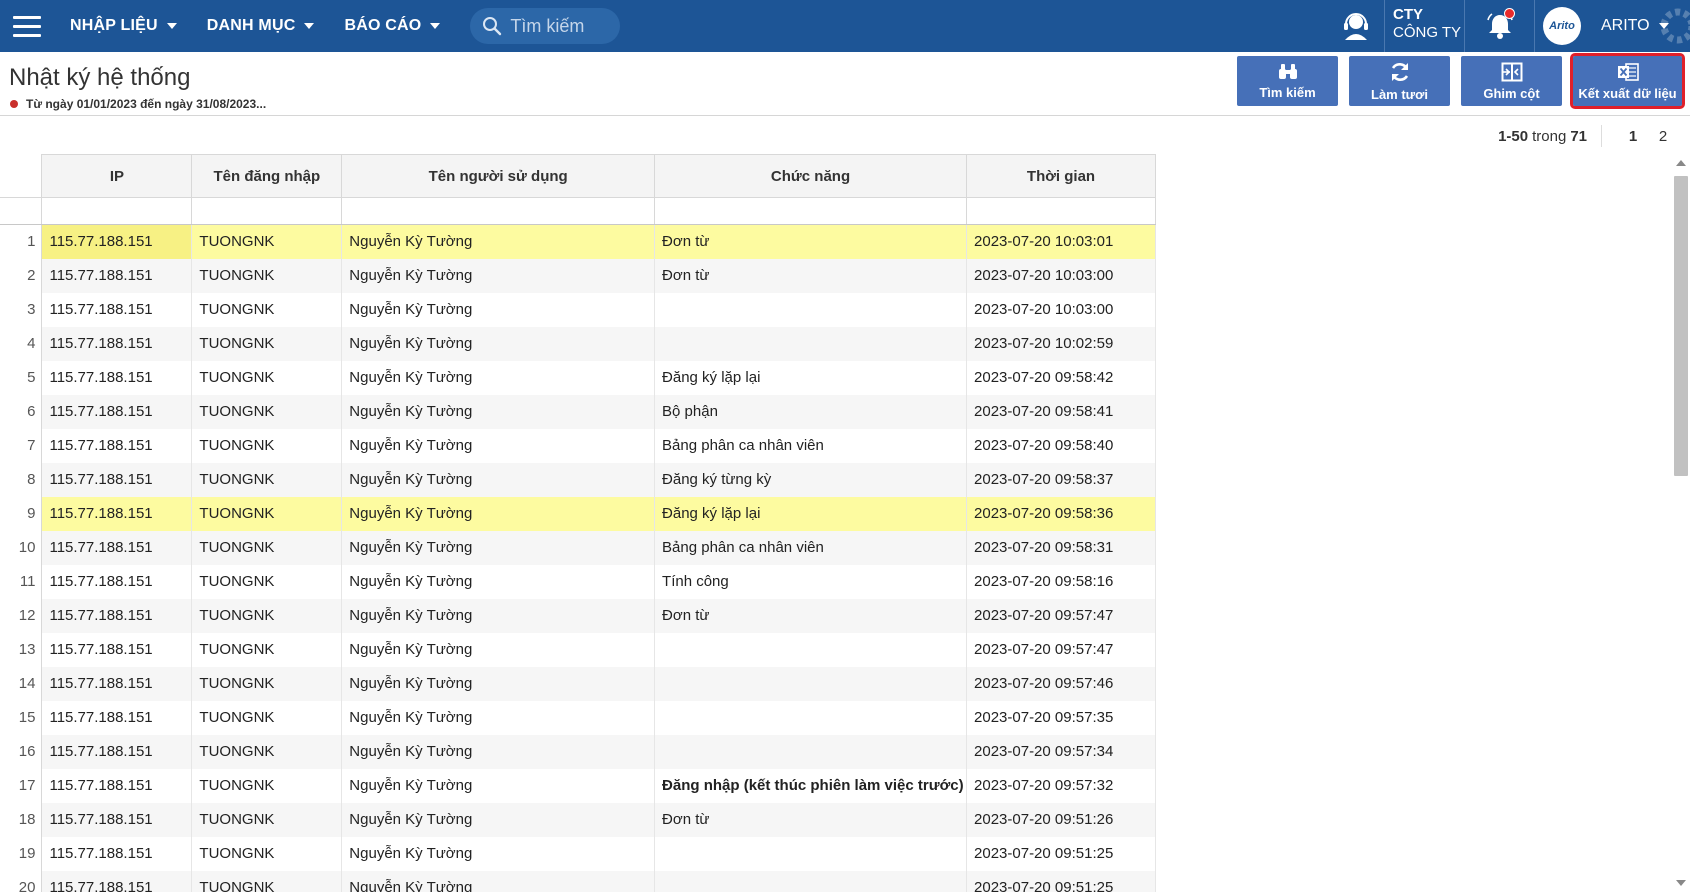 Image resolution: width=1690 pixels, height=892 pixels. I want to click on cell-time: 2023-07-20 09:58:42, so click(1061, 377).